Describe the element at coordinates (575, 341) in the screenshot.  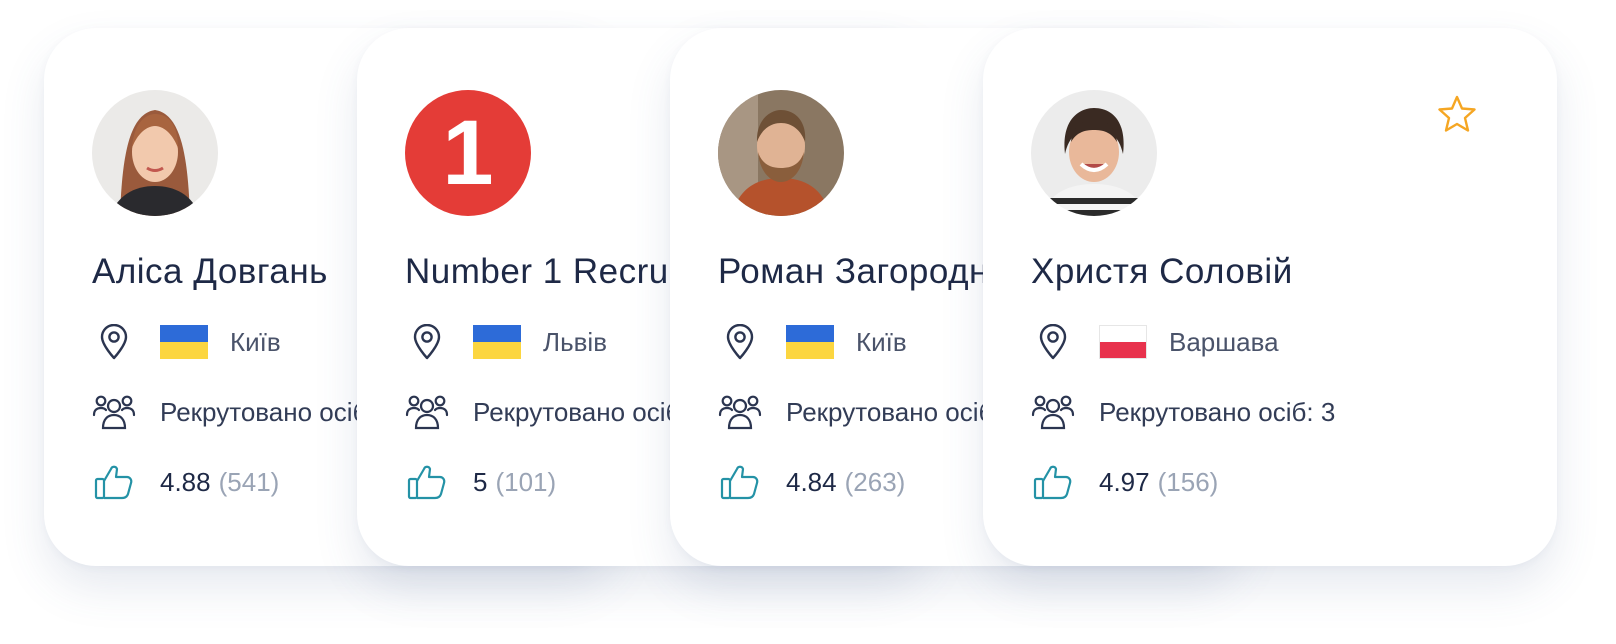
I see `city-label: Львів` at that location.